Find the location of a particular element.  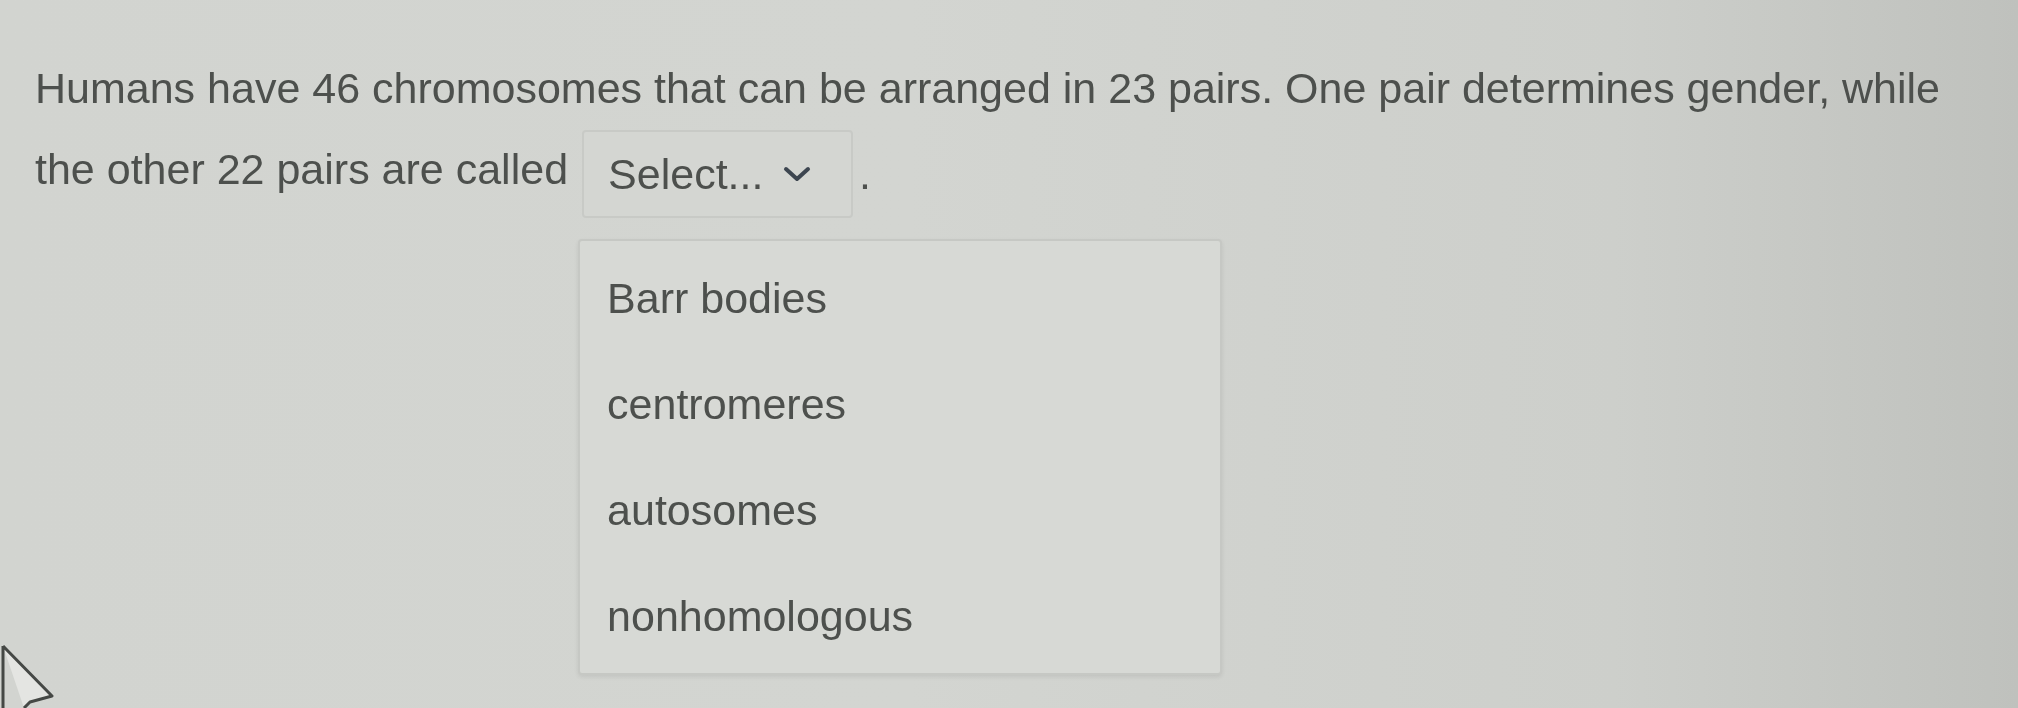

mouse-pointer-icon is located at coordinates (28, 676).